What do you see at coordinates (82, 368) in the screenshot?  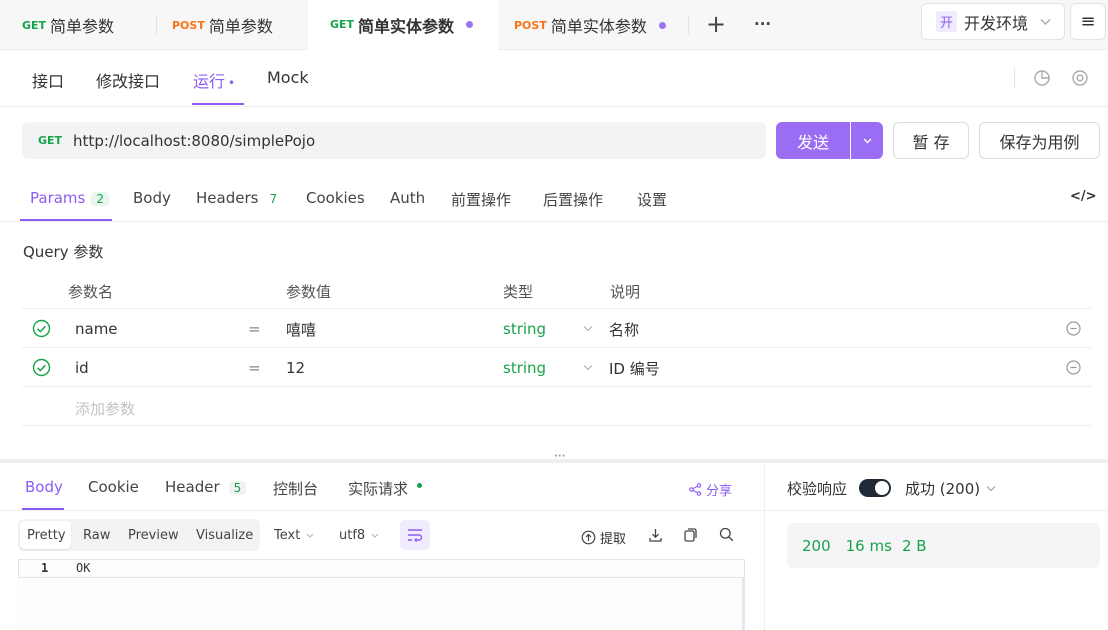 I see `param-name-field: id` at bounding box center [82, 368].